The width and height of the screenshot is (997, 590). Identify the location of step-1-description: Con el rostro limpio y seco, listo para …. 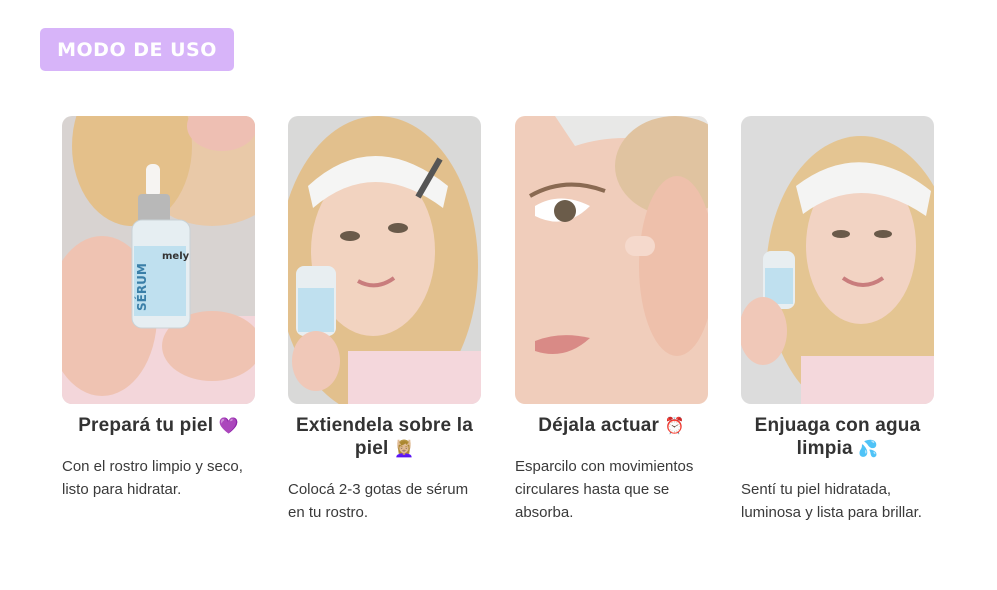
(152, 478).